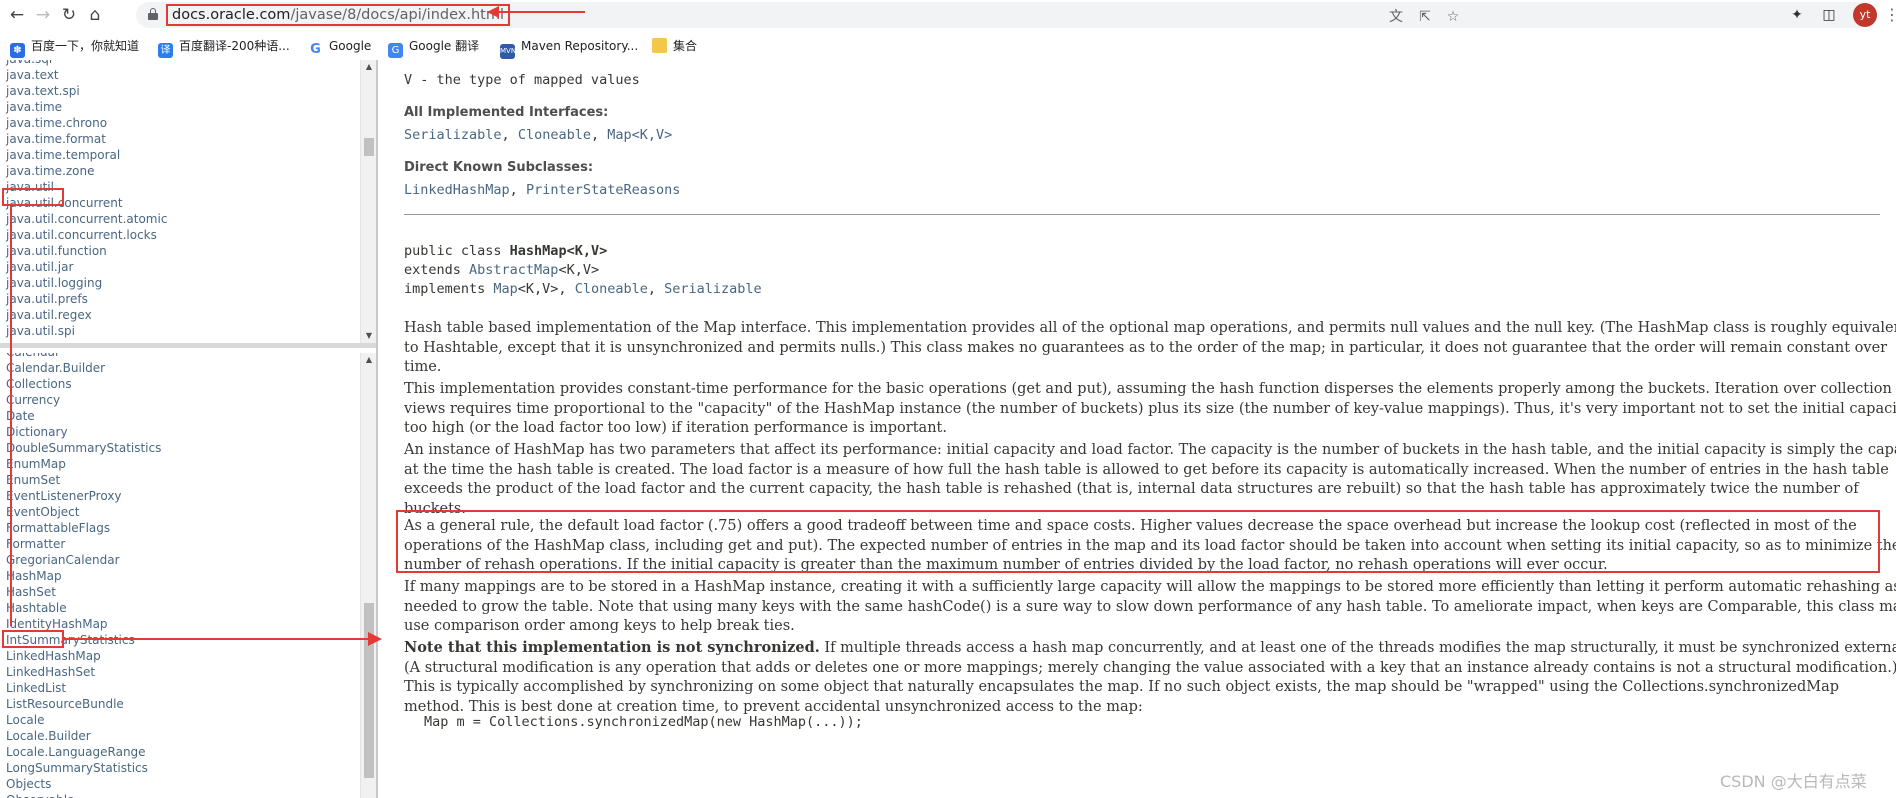 Image resolution: width=1896 pixels, height=798 pixels. I want to click on packages-scrollbar: ▲ ▼, so click(368, 201).